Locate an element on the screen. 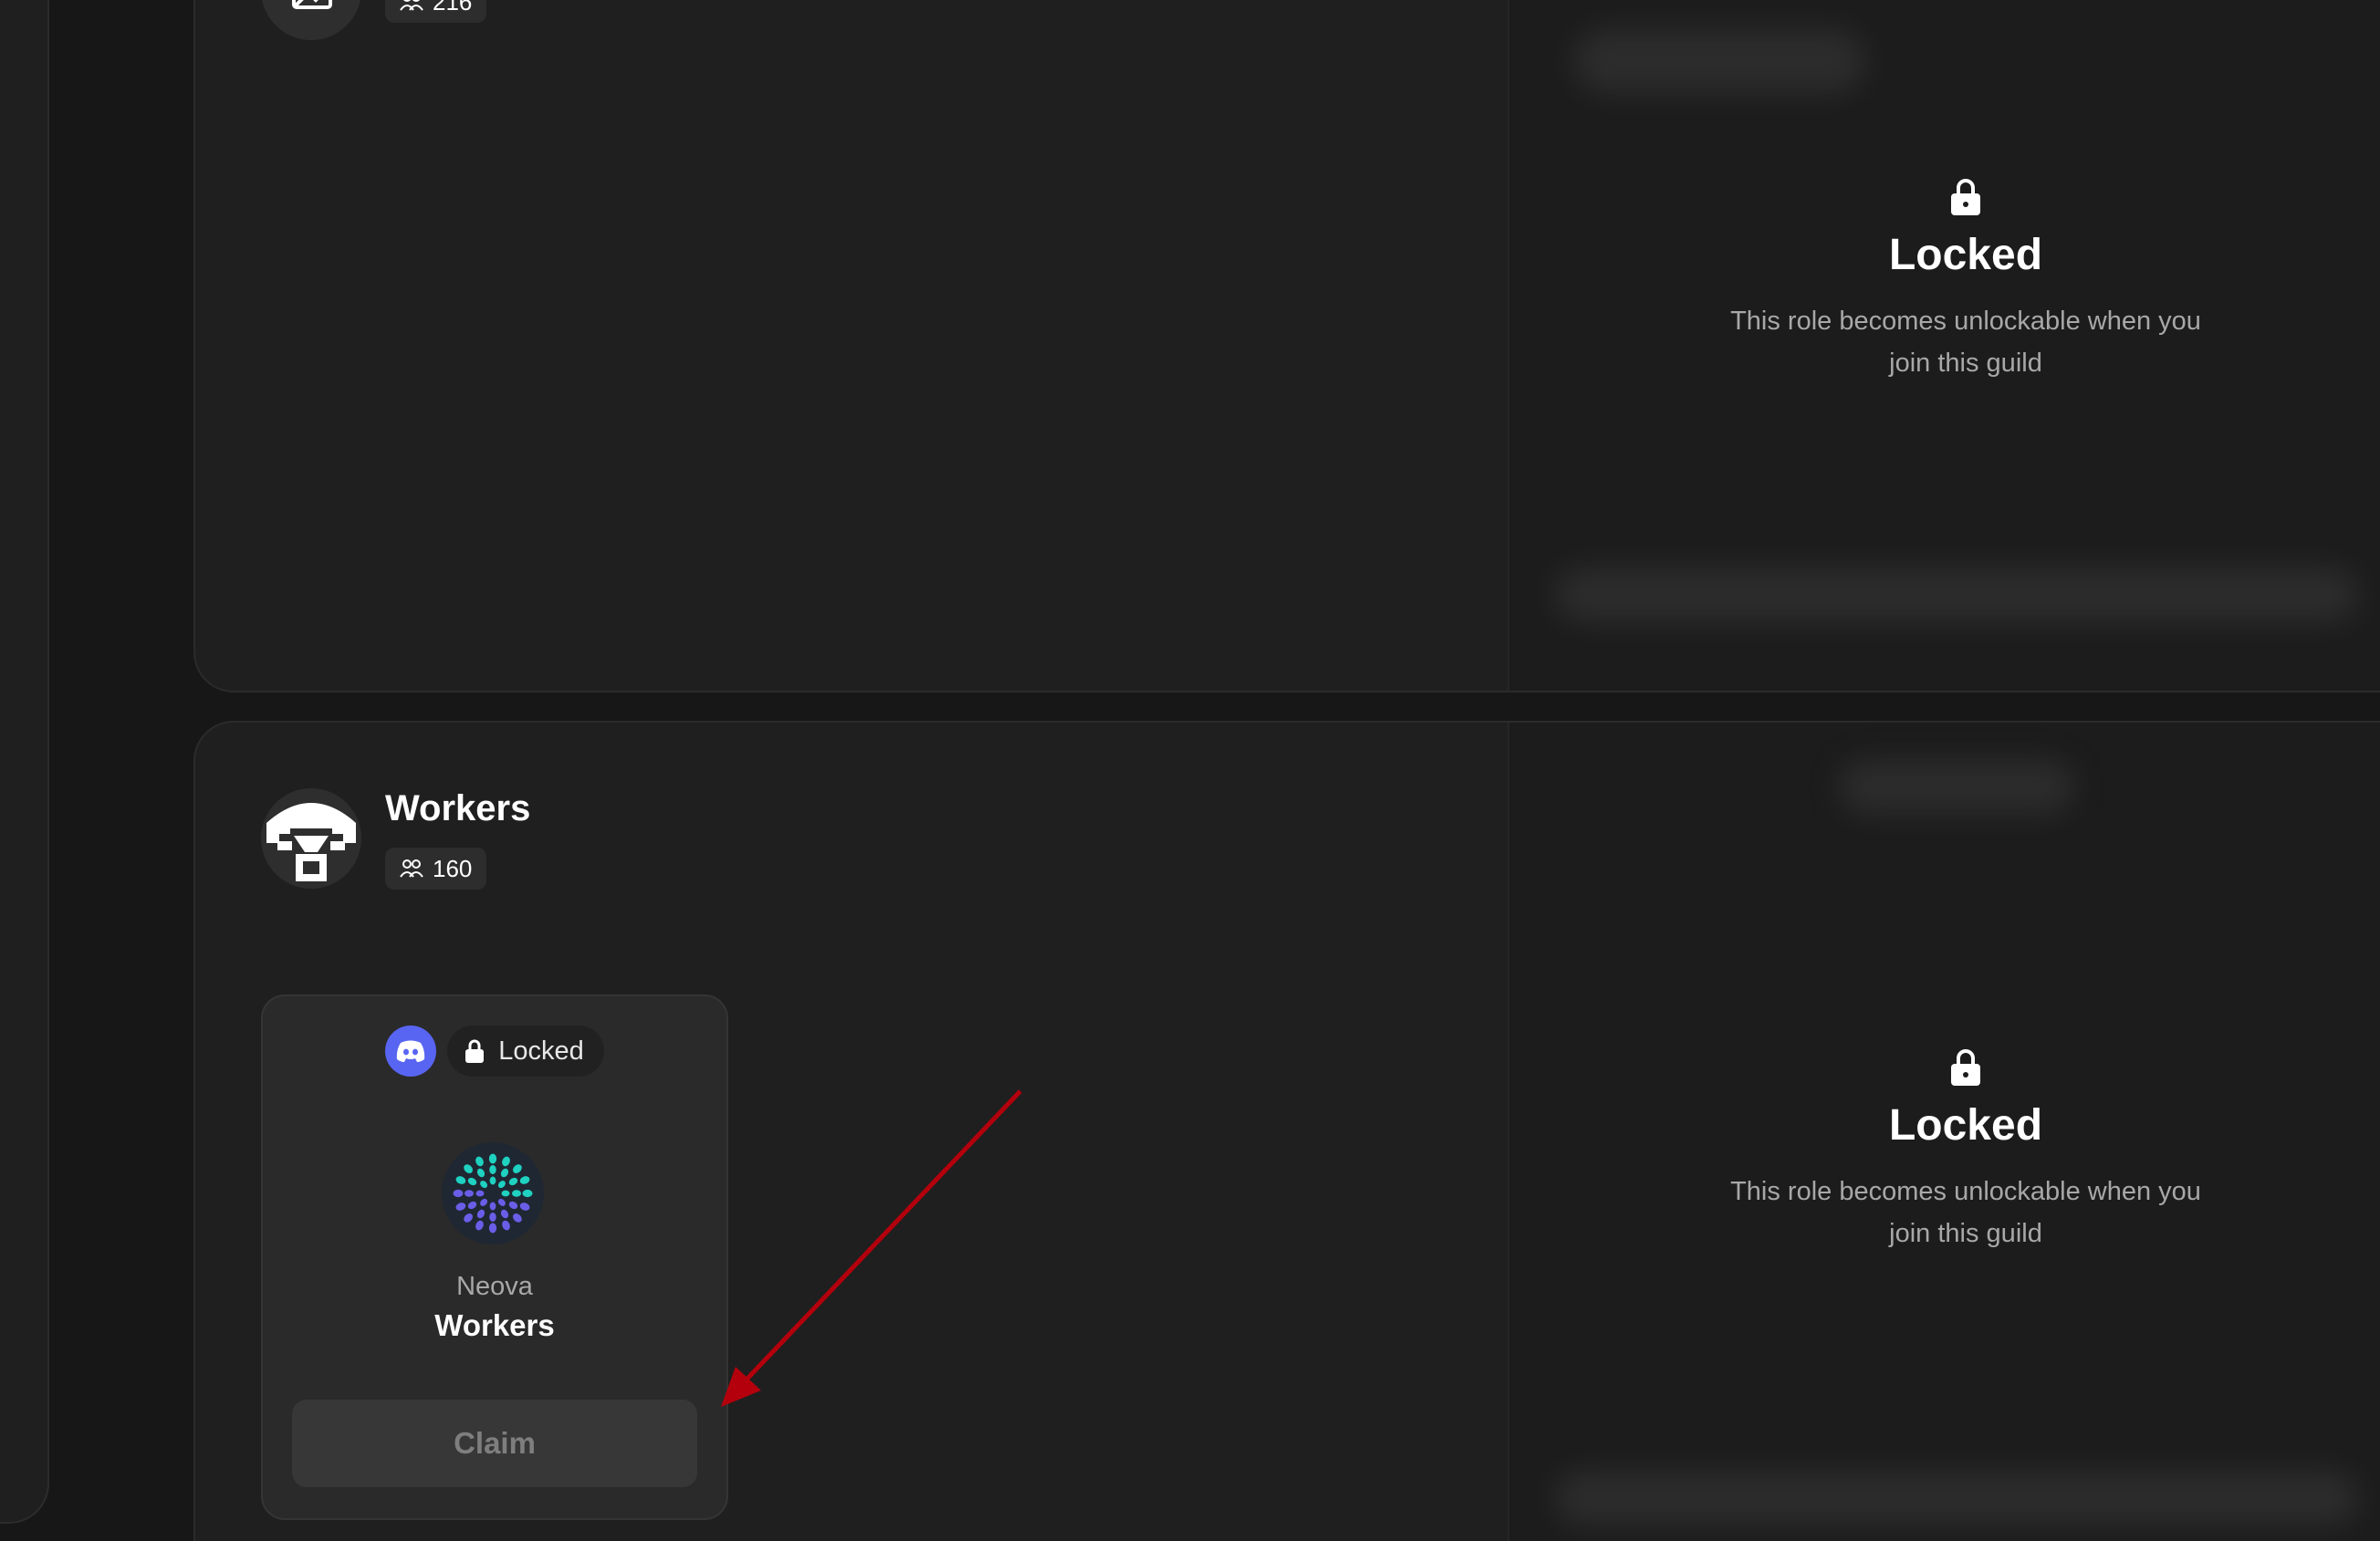 This screenshot has width=2380, height=1541. sidebar-panel is located at coordinates (25, 762).